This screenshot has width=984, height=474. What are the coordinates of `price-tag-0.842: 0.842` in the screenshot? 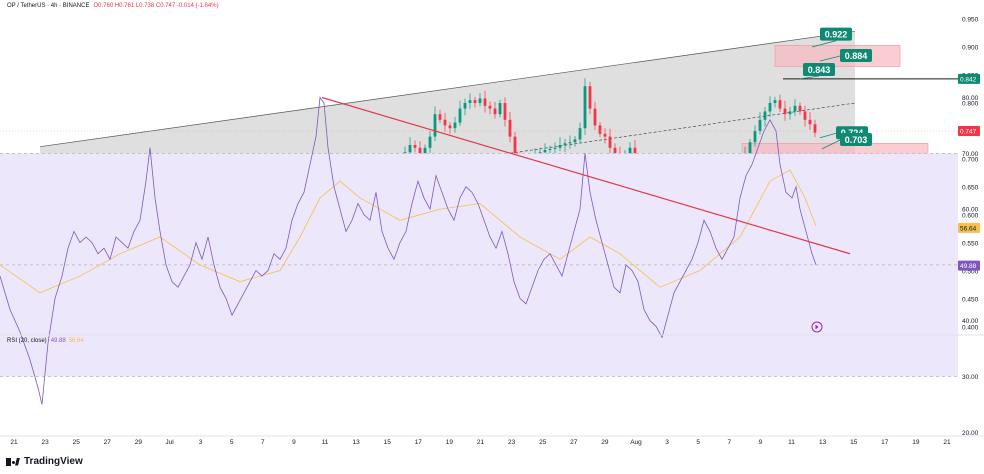 It's located at (969, 78).